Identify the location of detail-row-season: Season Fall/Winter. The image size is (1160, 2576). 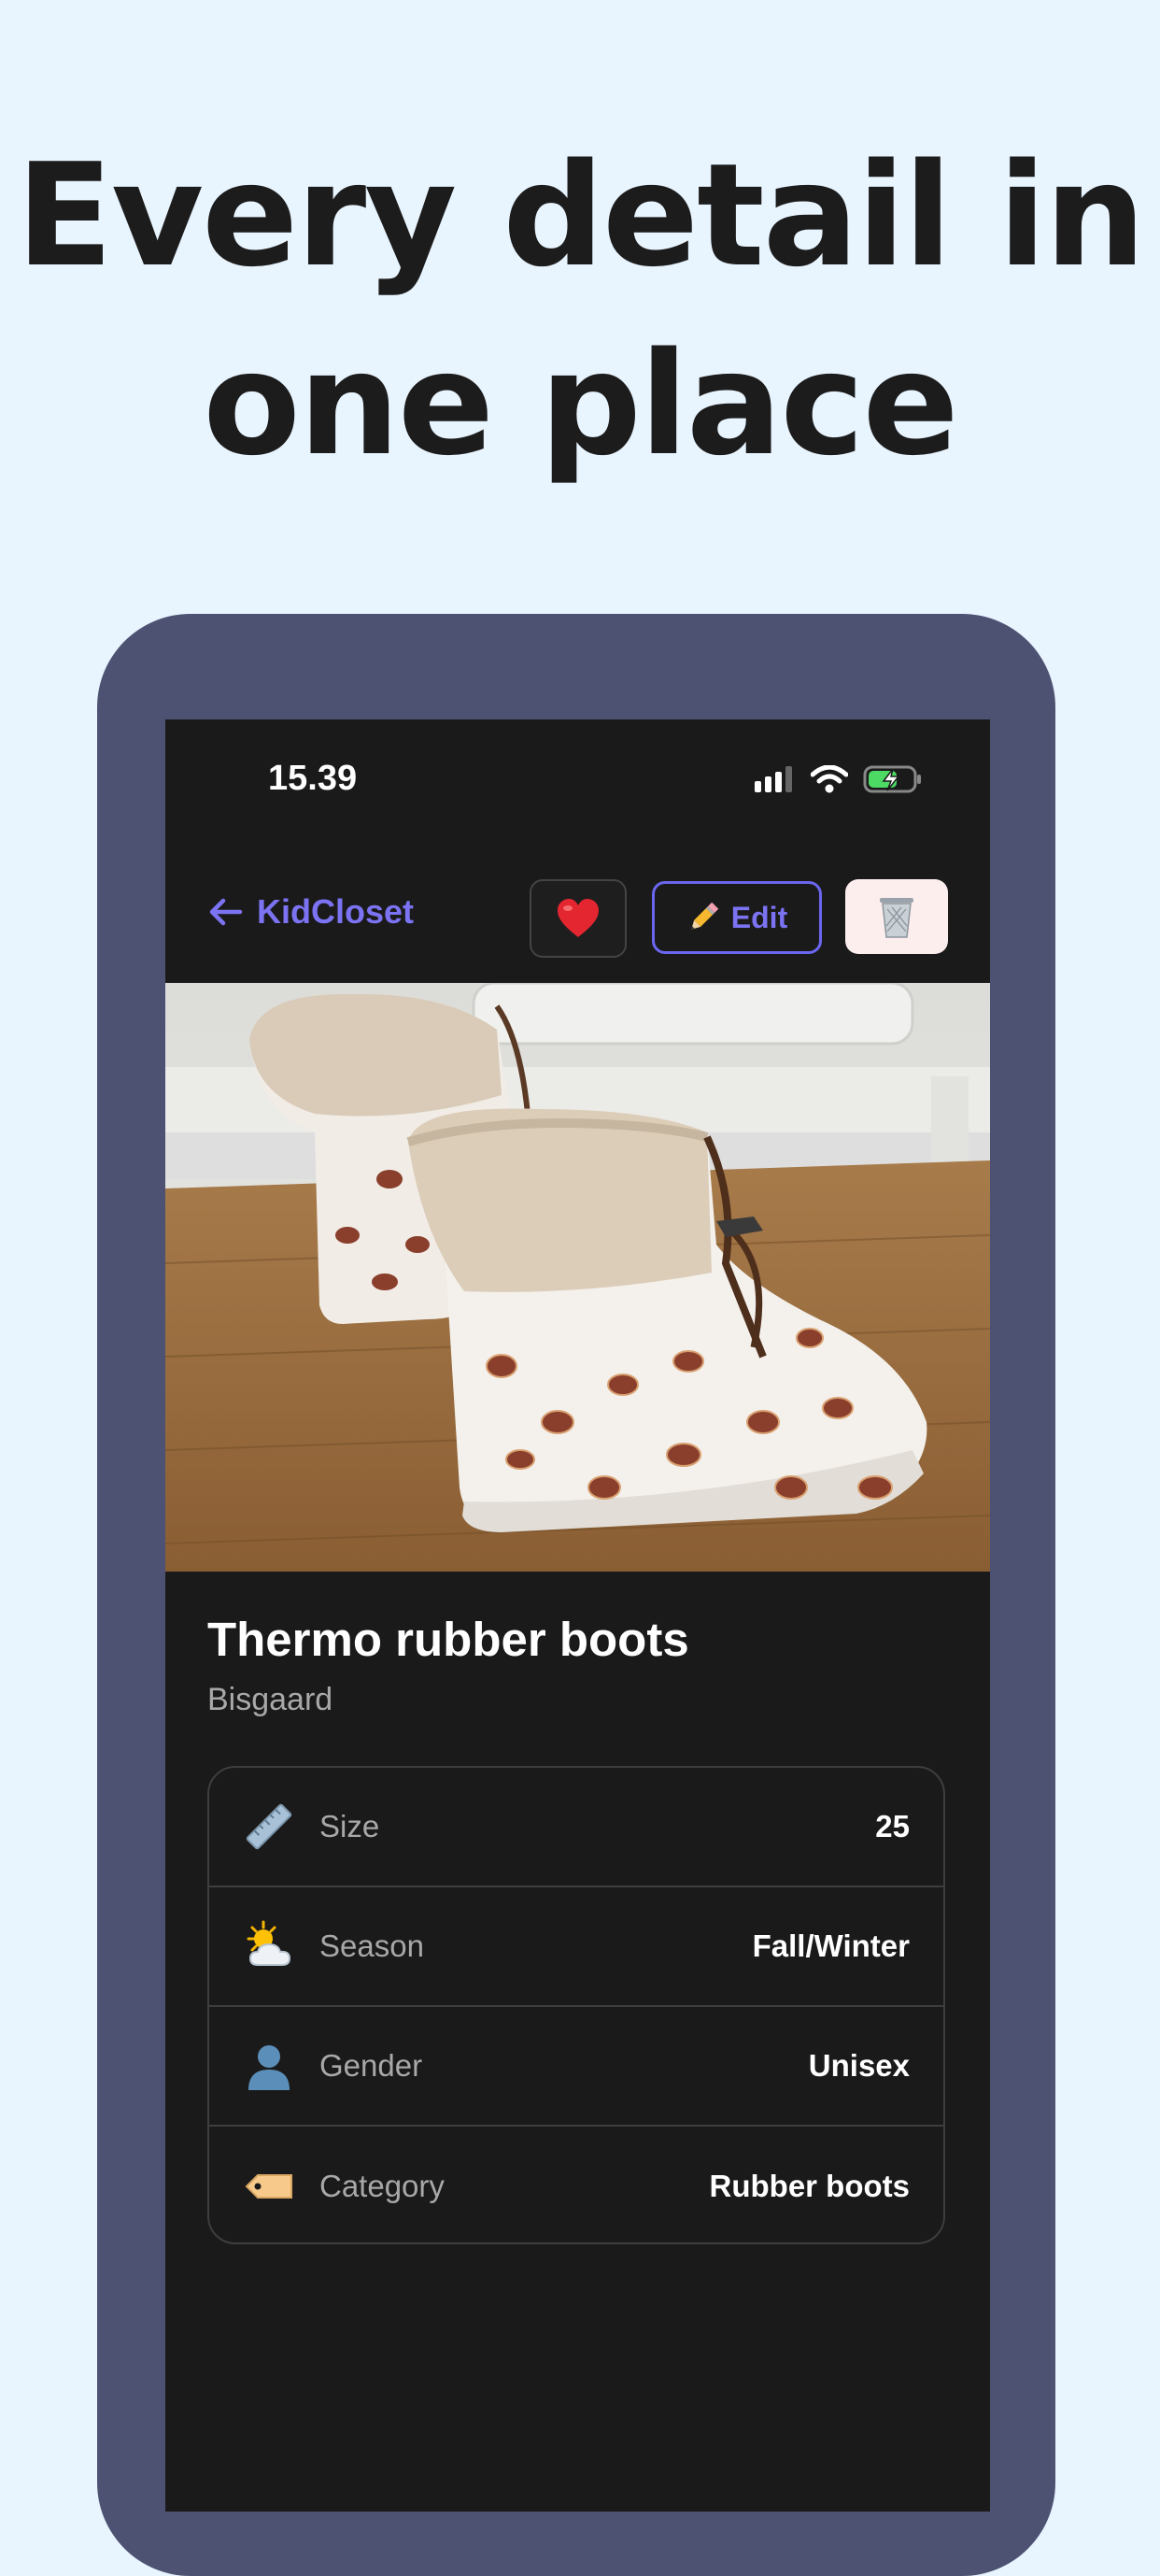
(576, 1947).